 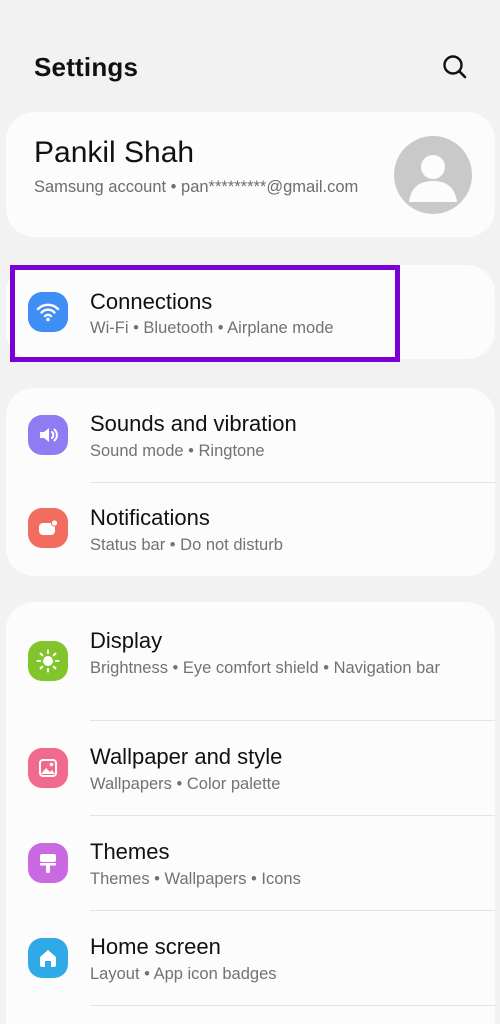 I want to click on home-screen-title: Home screen, so click(x=155, y=946).